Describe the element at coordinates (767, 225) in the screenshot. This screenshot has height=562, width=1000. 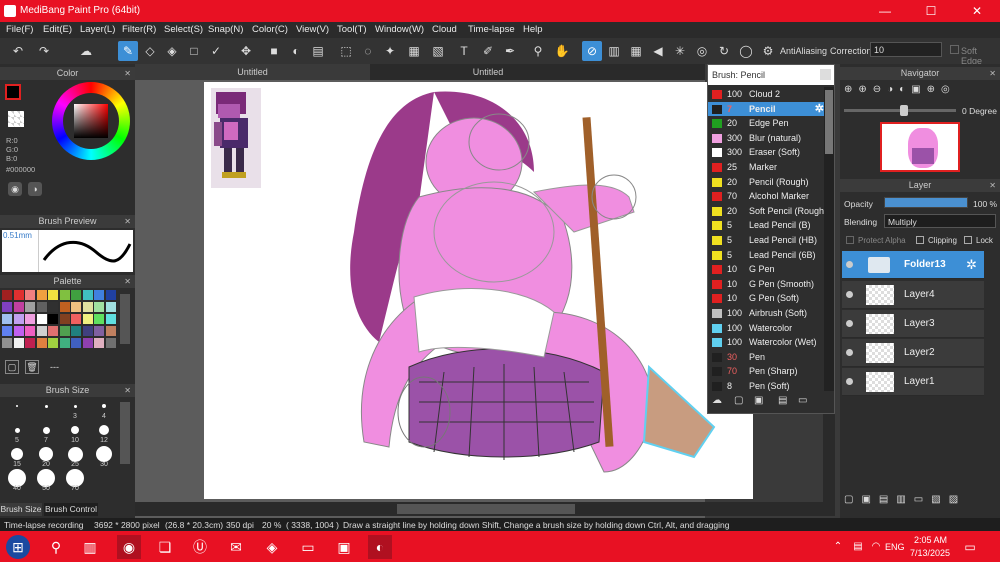
I see `brush-list-item: 5 Lead Pencil (B)` at that location.